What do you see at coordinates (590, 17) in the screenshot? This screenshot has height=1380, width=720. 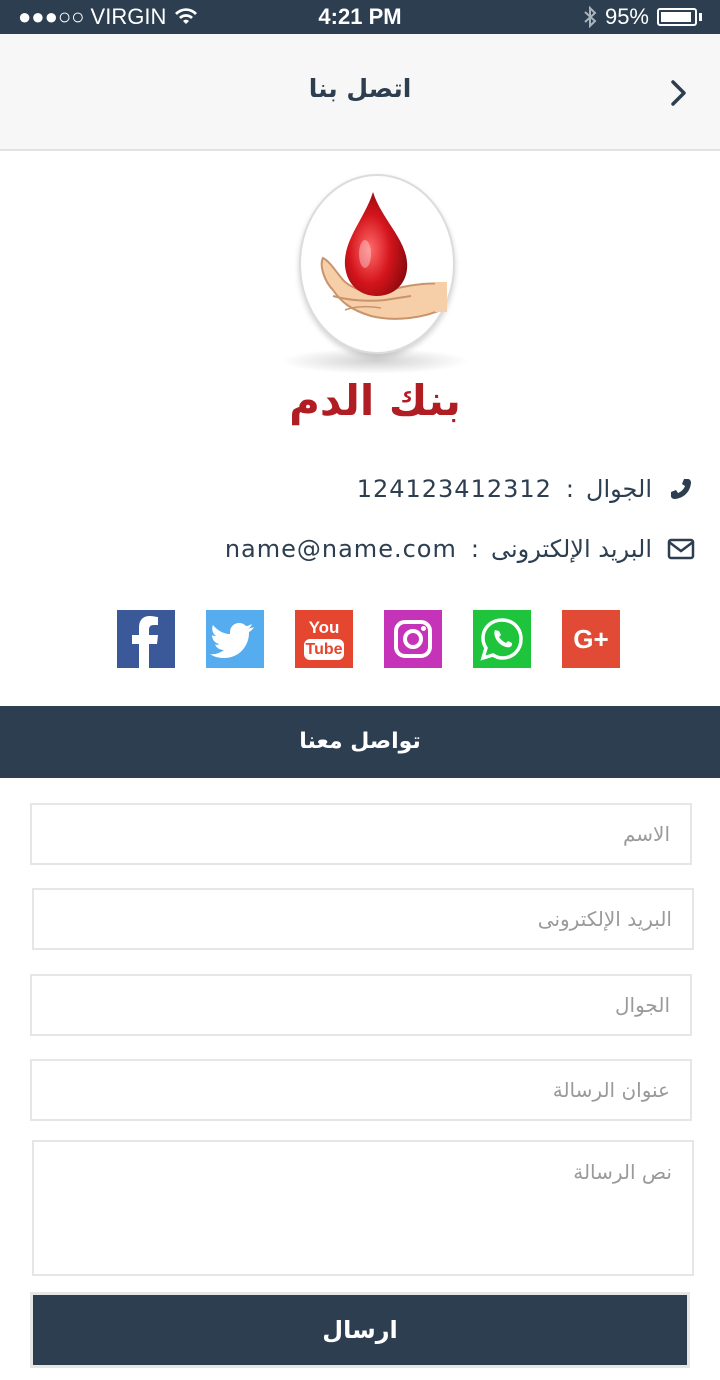 I see `bluetooth-icon` at bounding box center [590, 17].